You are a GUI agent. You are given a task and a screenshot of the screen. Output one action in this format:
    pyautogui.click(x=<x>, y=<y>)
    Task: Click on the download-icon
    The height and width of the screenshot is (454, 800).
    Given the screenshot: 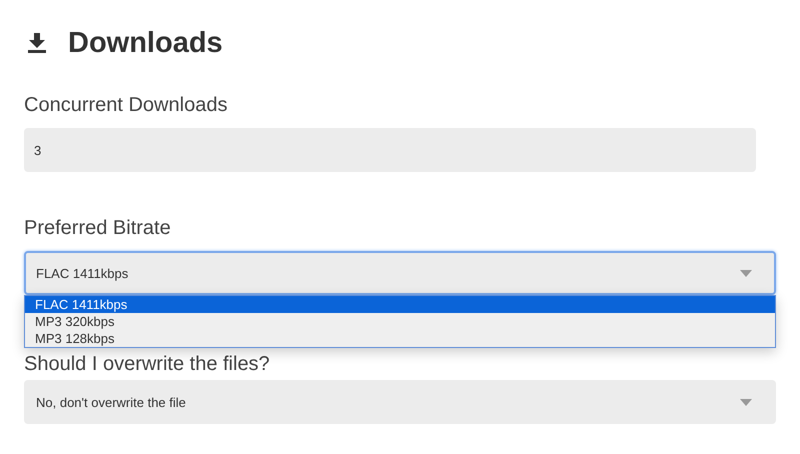 What is the action you would take?
    pyautogui.click(x=37, y=43)
    